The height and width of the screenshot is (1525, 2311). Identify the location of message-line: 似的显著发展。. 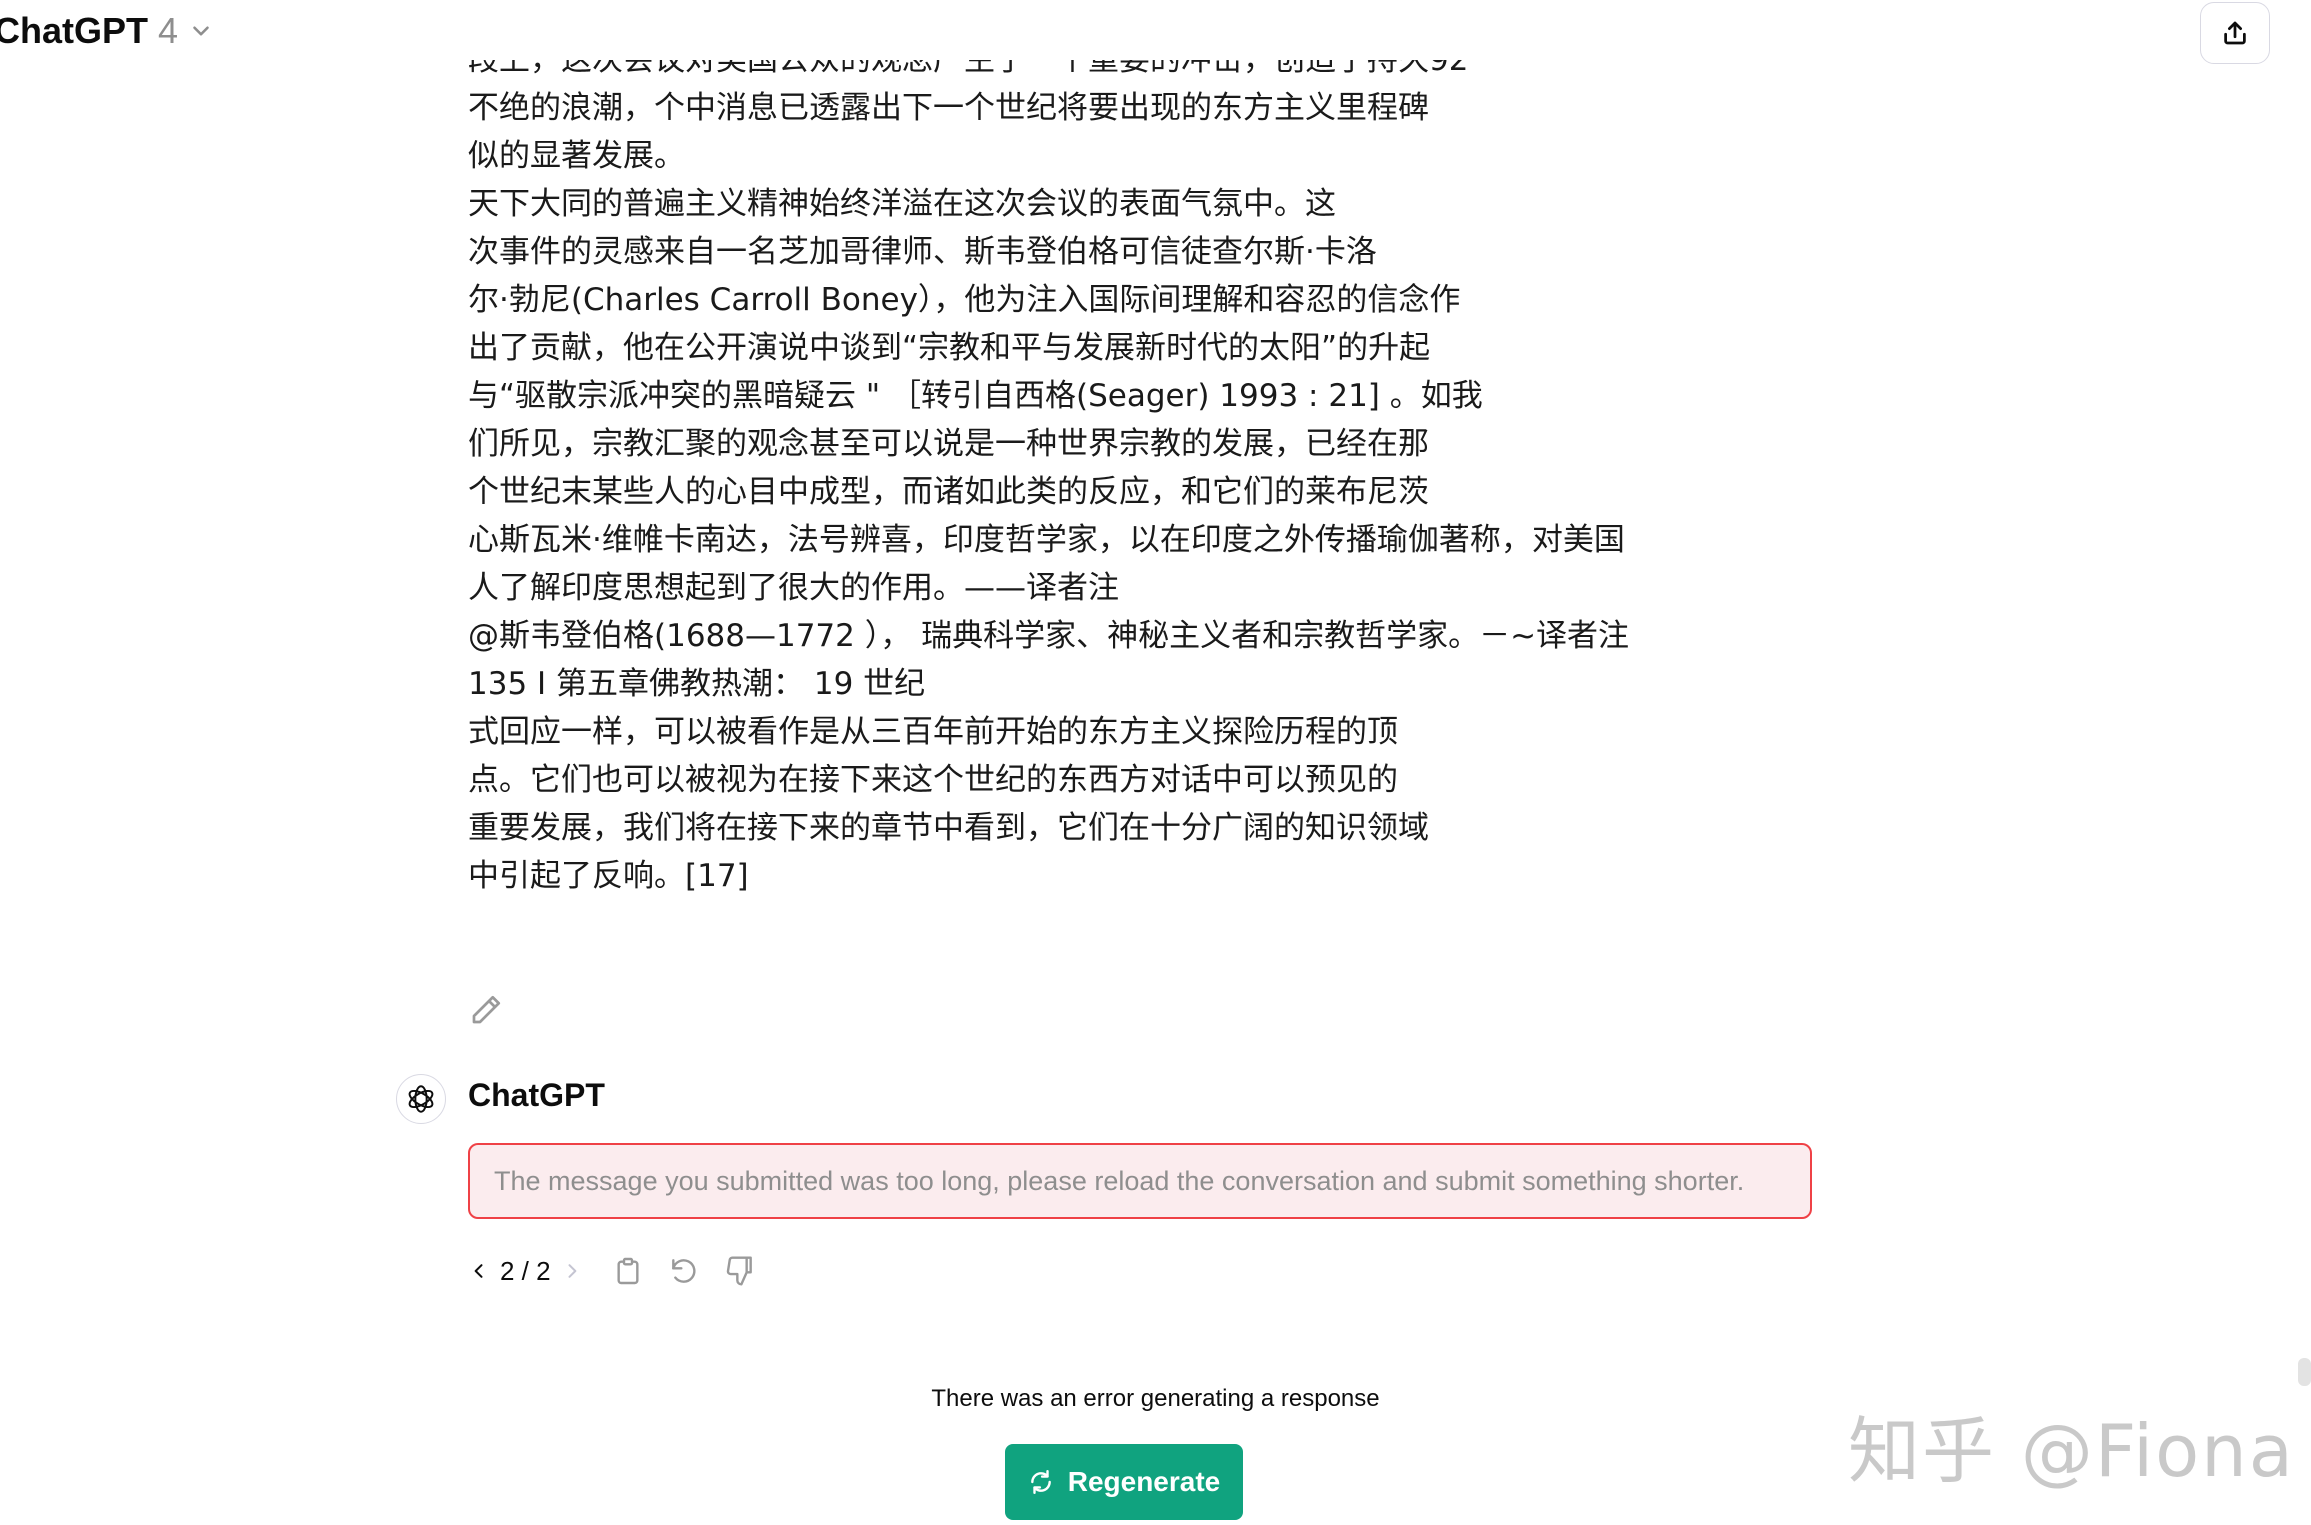
(576, 156).